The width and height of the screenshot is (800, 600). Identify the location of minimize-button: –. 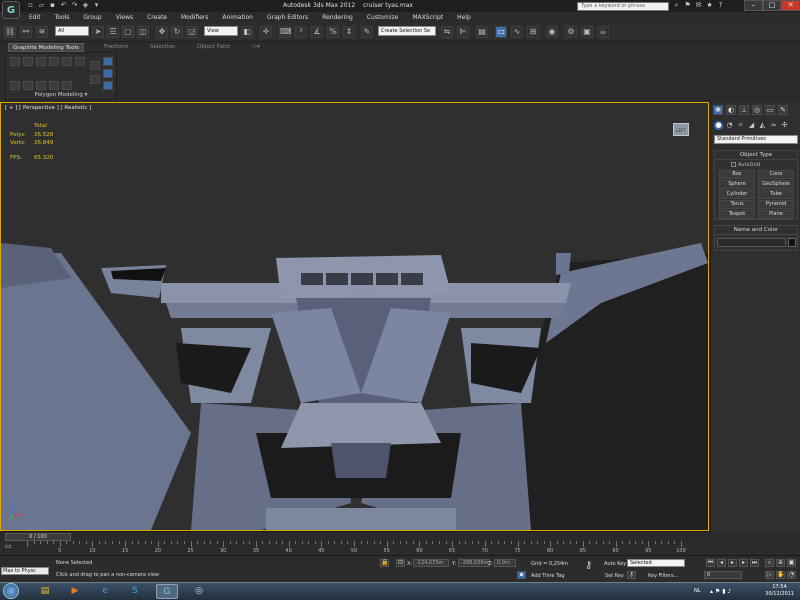
(753, 5).